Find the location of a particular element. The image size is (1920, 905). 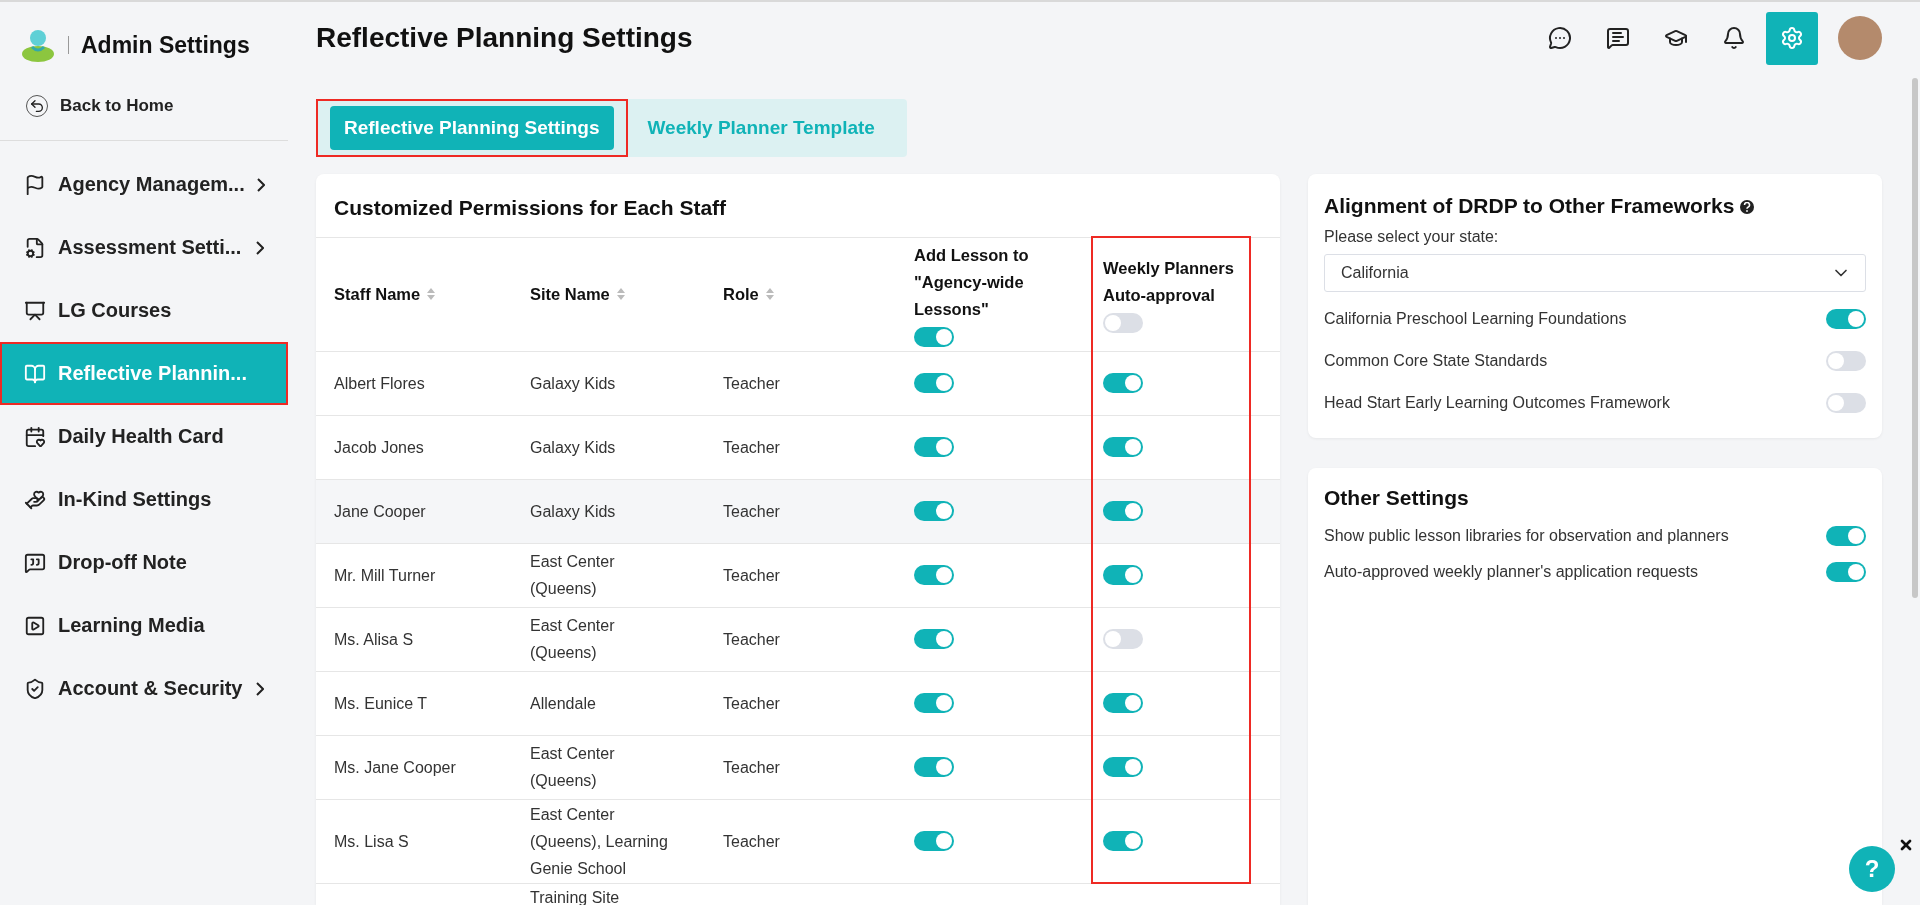

table-cell: Jacob Jones is located at coordinates (379, 447).